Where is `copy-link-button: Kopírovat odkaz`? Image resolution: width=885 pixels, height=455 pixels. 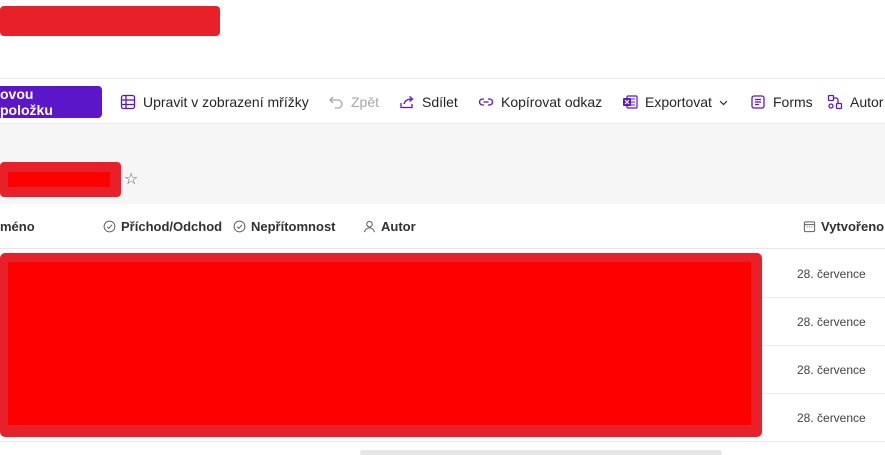 copy-link-button: Kopírovat odkaz is located at coordinates (540, 102).